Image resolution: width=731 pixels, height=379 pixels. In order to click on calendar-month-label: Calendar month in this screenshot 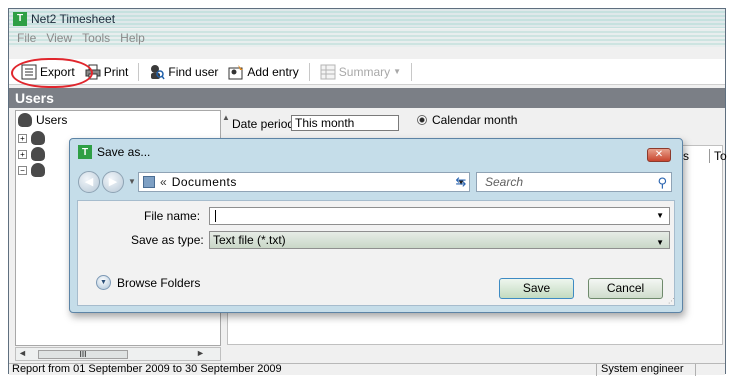, I will do `click(475, 120)`.